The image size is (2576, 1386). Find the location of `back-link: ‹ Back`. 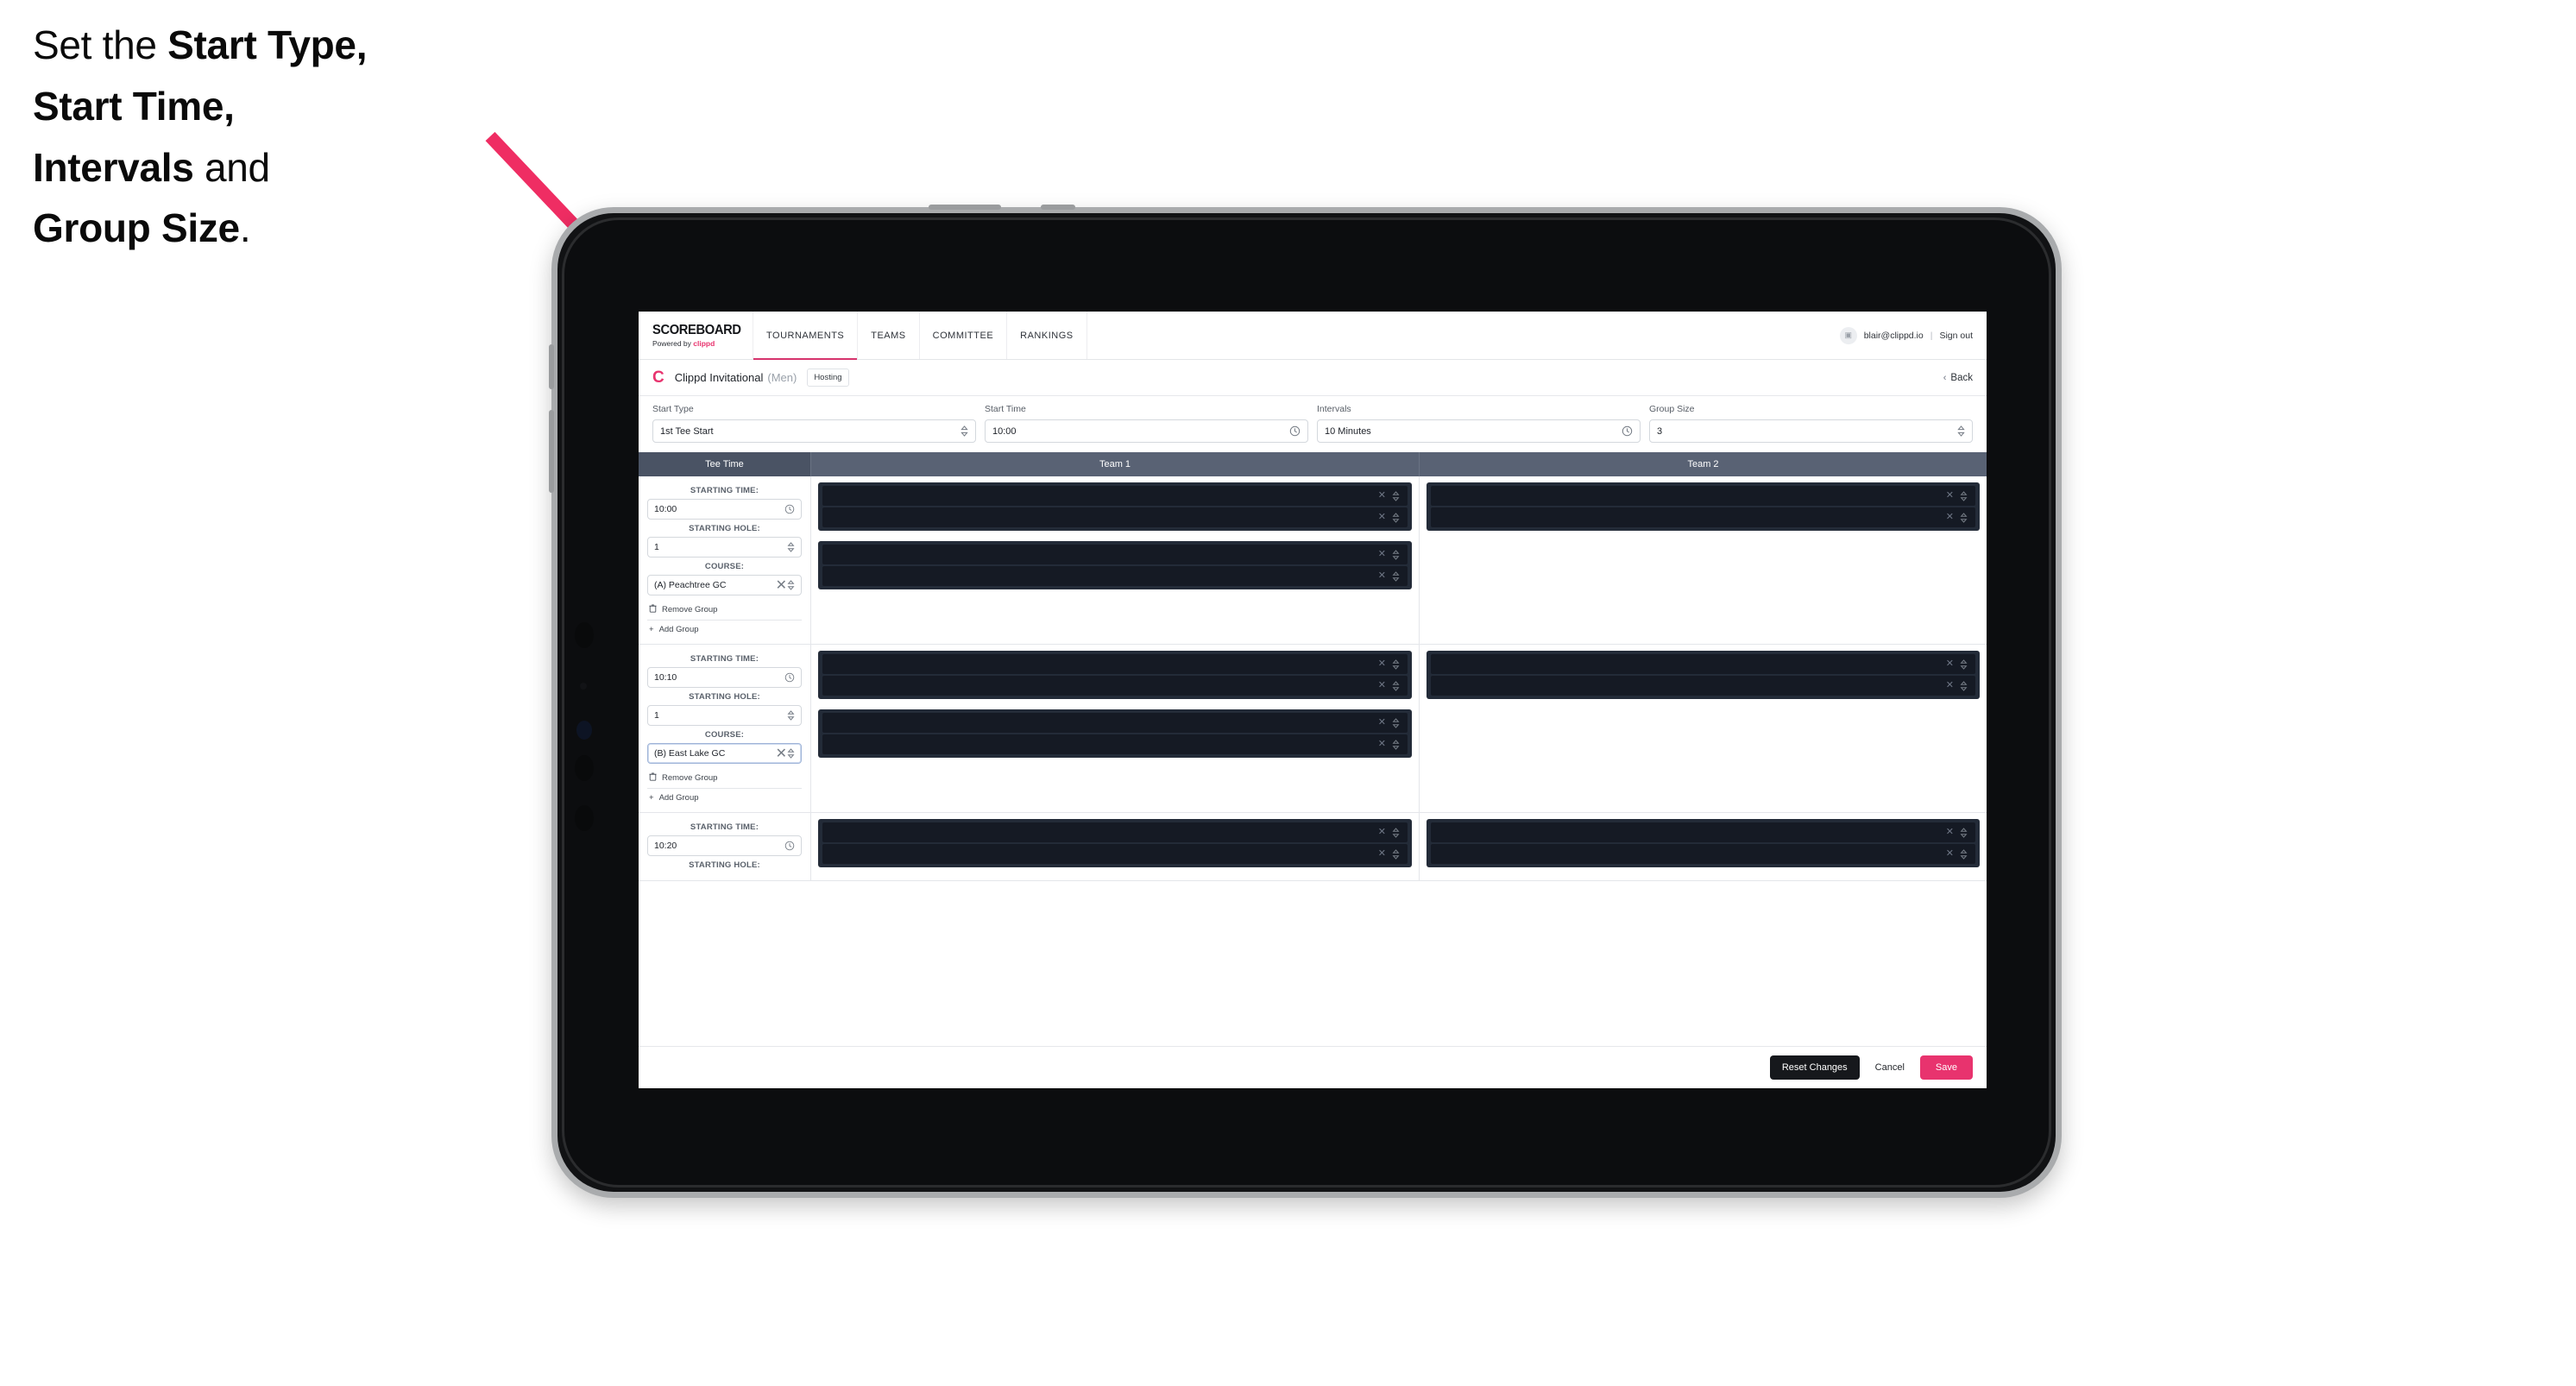

back-link: ‹ Back is located at coordinates (1958, 378).